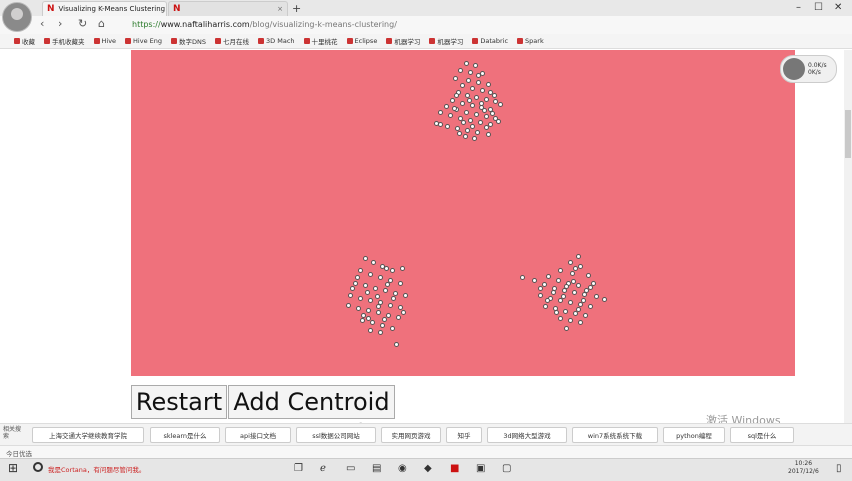 The image size is (852, 481). What do you see at coordinates (527, 435) in the screenshot?
I see `related-search-chip: 3d网络大型游戏` at bounding box center [527, 435].